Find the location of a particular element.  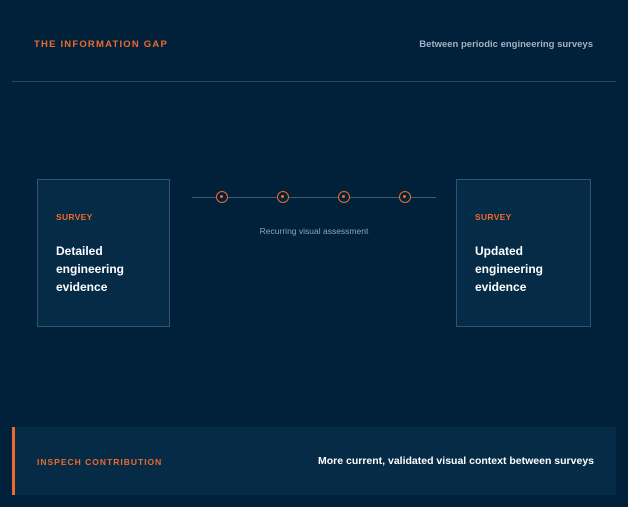

right-survey-text: Updated engineering evidence is located at coordinates (509, 269).